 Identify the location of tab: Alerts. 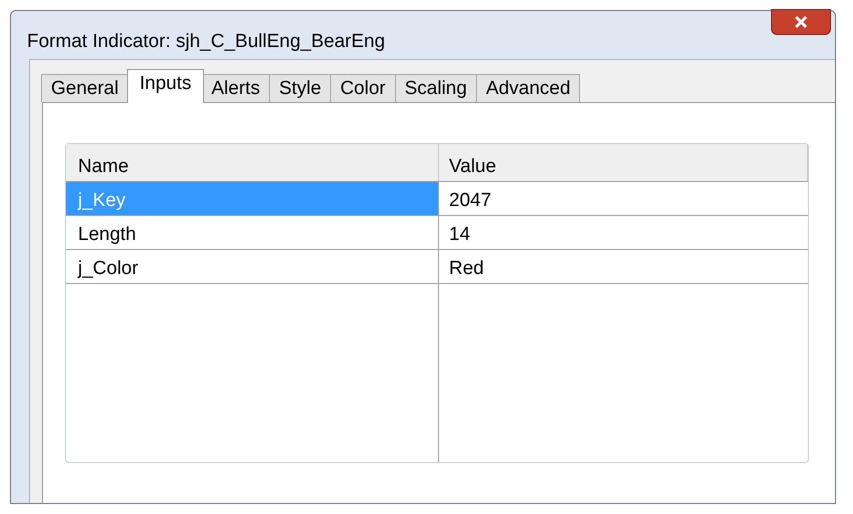
(235, 88).